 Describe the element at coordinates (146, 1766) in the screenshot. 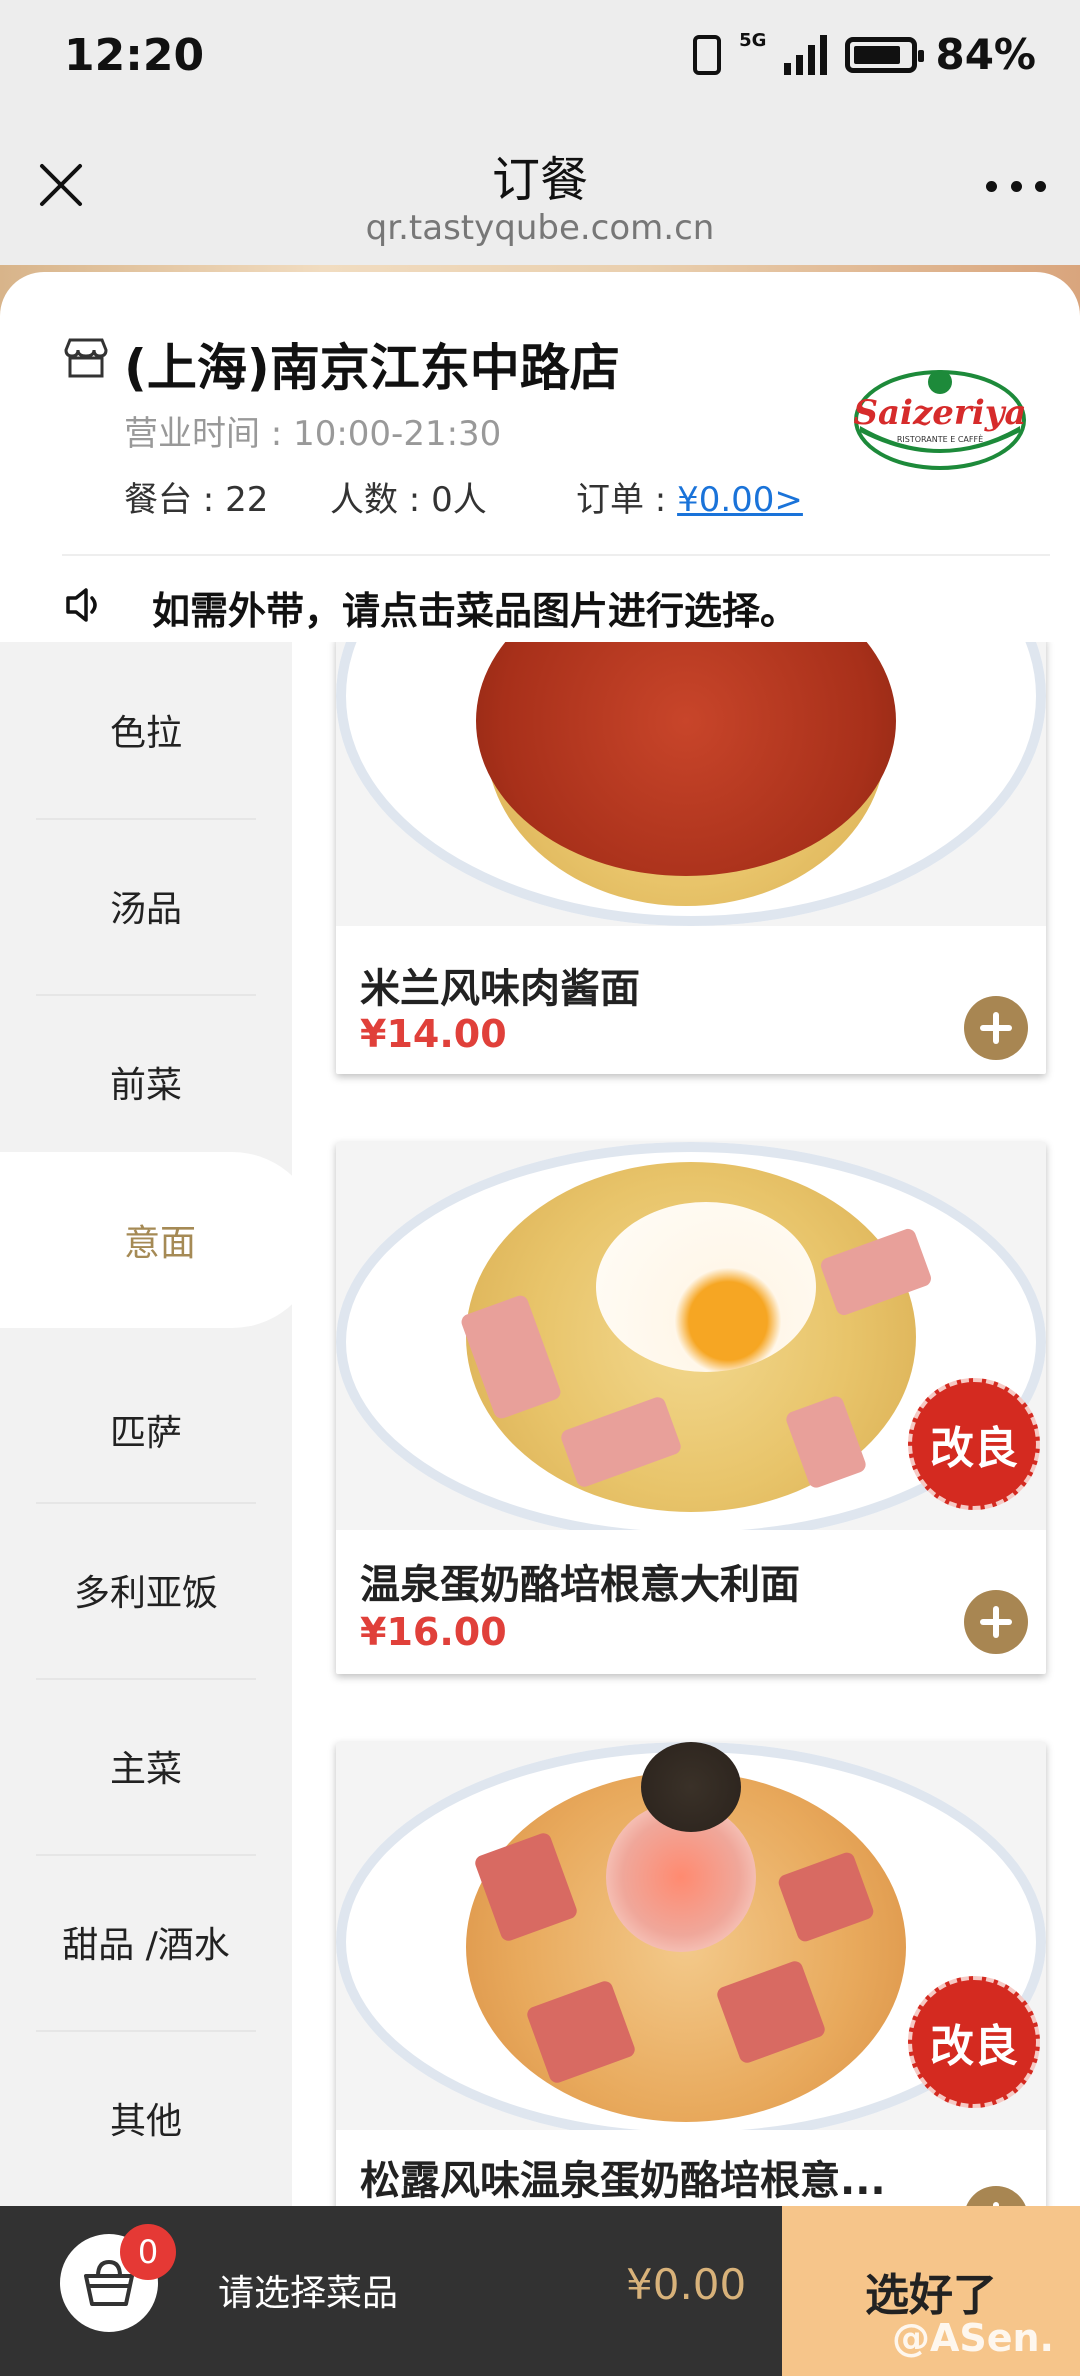

I see `category-main: 主菜` at that location.